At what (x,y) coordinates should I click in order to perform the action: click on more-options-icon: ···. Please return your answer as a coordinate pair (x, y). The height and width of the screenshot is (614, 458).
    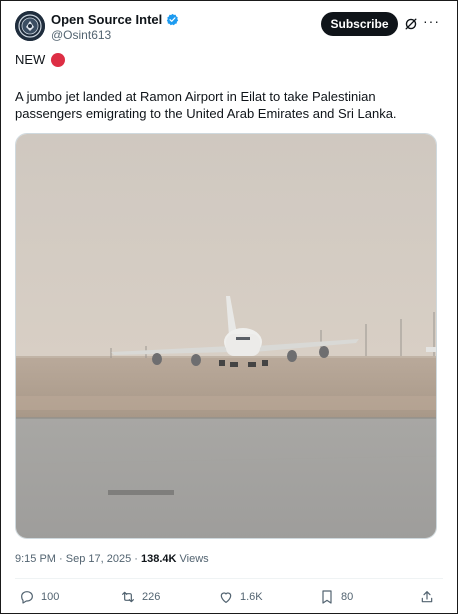
    Looking at the image, I should click on (431, 21).